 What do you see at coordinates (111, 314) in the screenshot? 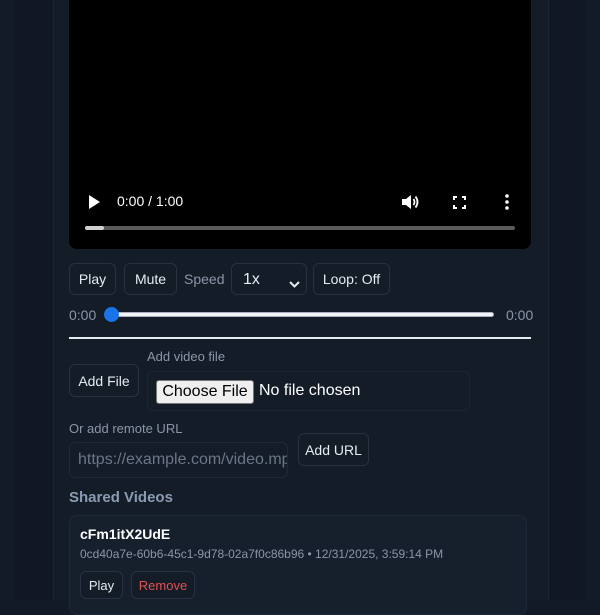
I see `seek-slider-thumb` at bounding box center [111, 314].